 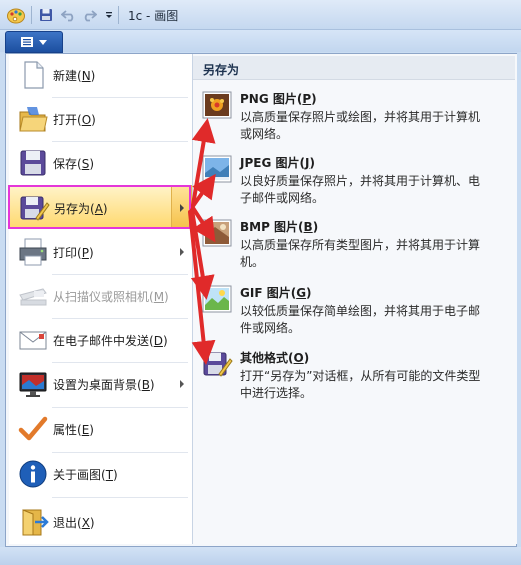 I want to click on menu-icon, so click(x=27, y=42).